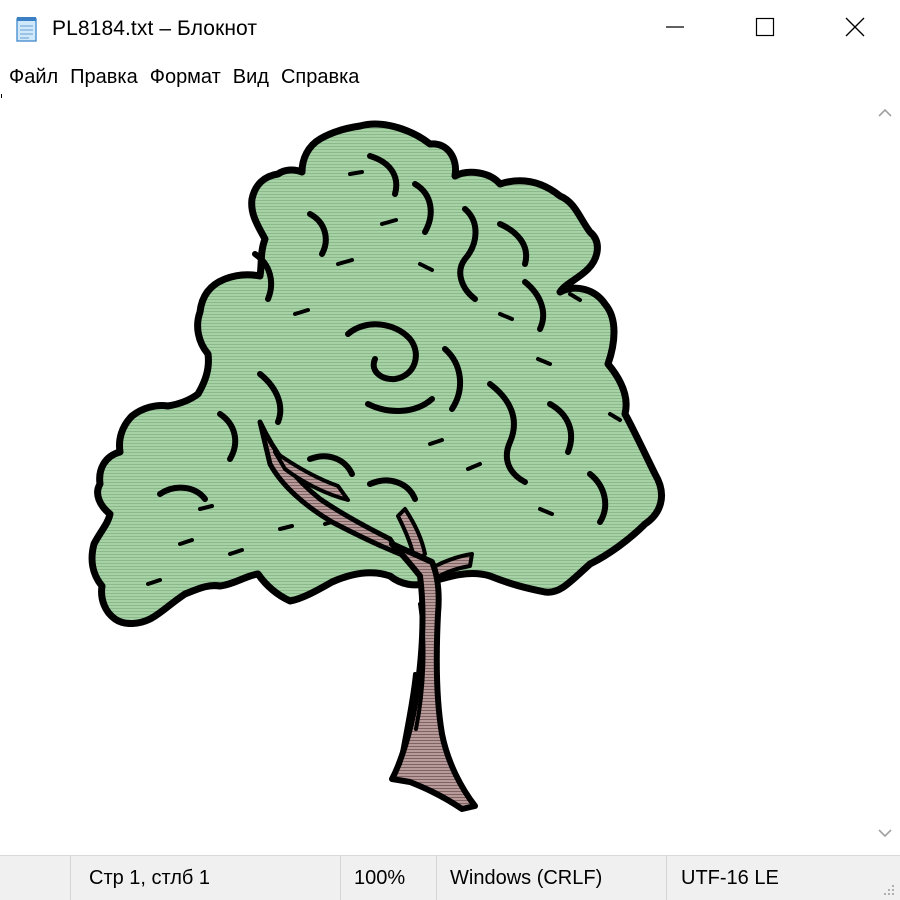 The width and height of the screenshot is (900, 900). I want to click on minimize-icon, so click(675, 29).